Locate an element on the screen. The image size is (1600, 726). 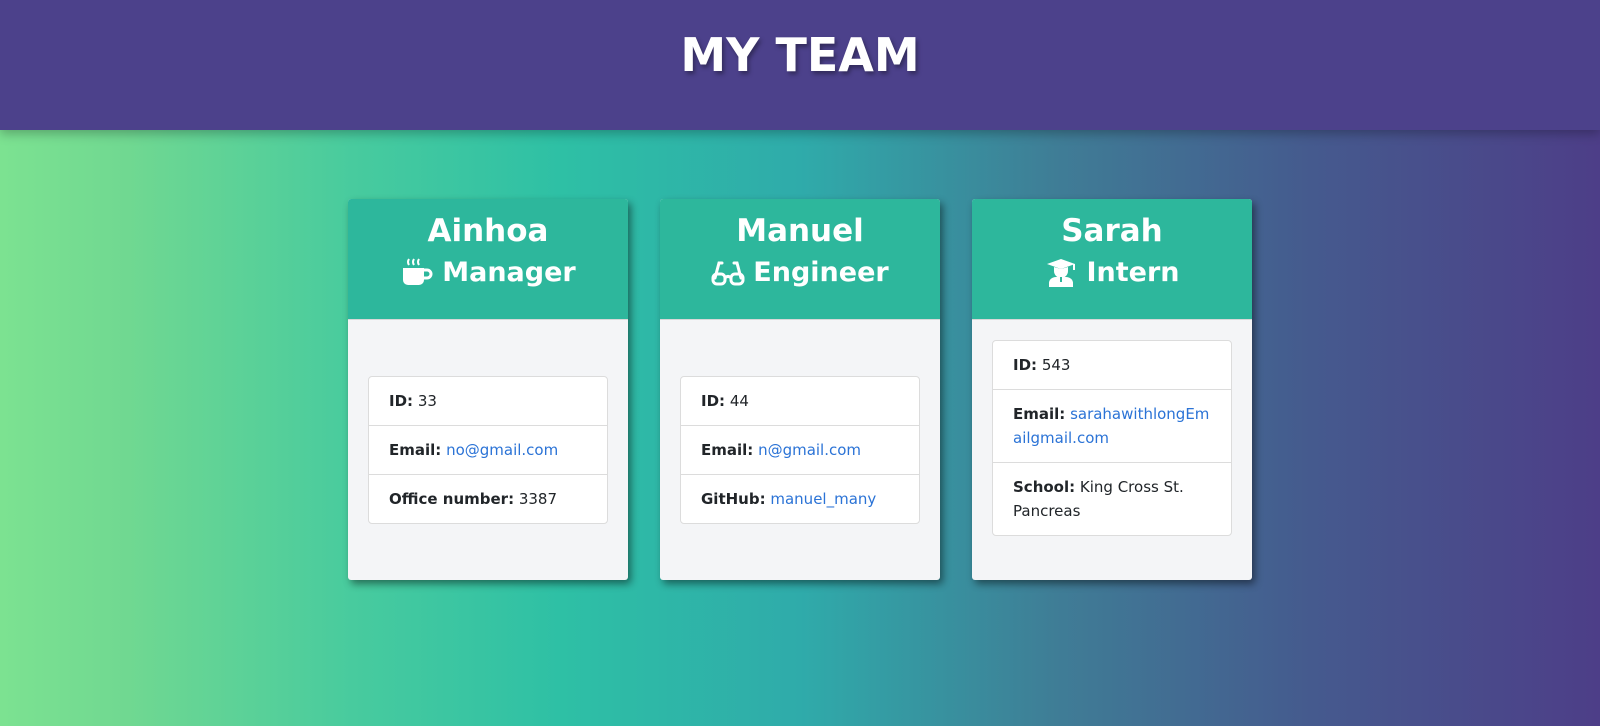
graduate-icon is located at coordinates (1061, 273).